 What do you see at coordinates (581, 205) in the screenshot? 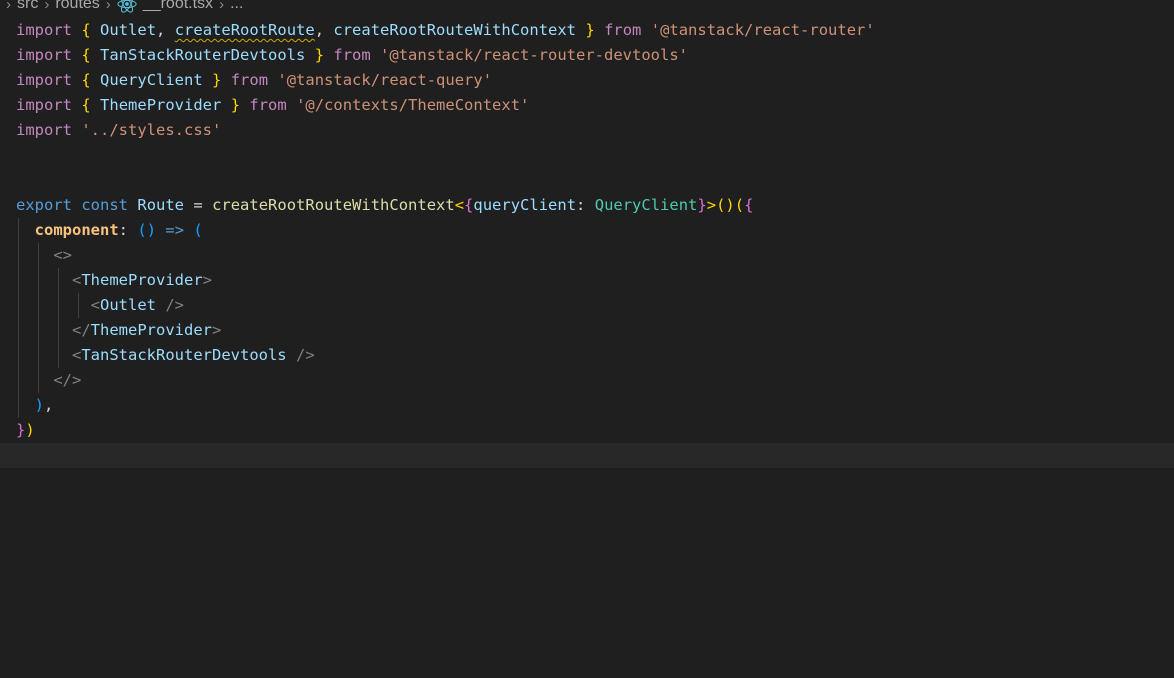
I see `colon: :` at bounding box center [581, 205].